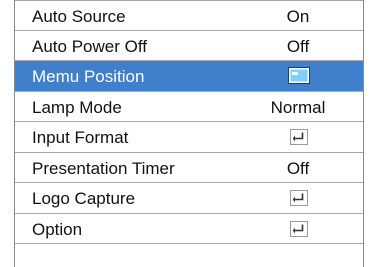  I want to click on menu-item-label: Auto Source, so click(79, 16).